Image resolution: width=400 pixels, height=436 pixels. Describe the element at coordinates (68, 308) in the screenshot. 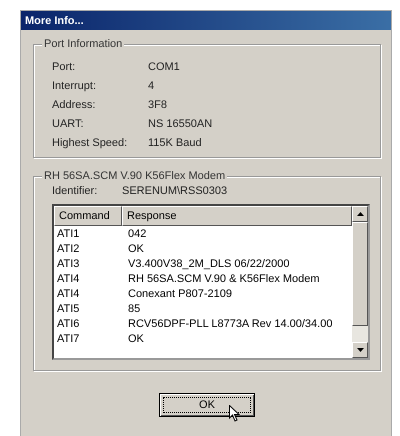

I see `table-cell-text: ATI5` at that location.